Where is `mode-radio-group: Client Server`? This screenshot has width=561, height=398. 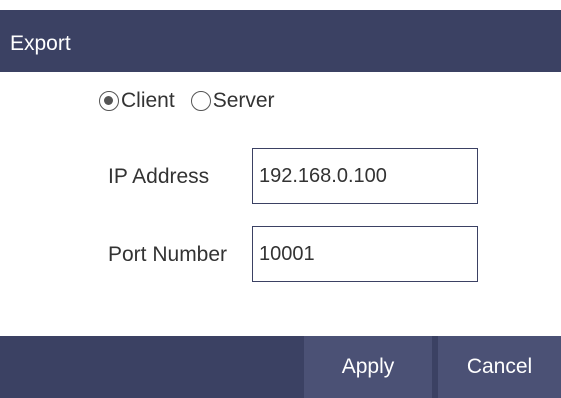 mode-radio-group: Client Server is located at coordinates (195, 101).